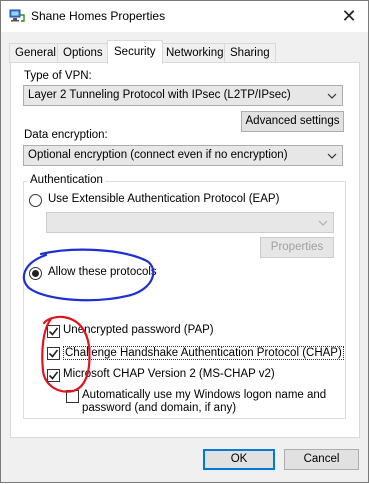 The image size is (369, 484). I want to click on authentication-title: Authentication, so click(66, 180).